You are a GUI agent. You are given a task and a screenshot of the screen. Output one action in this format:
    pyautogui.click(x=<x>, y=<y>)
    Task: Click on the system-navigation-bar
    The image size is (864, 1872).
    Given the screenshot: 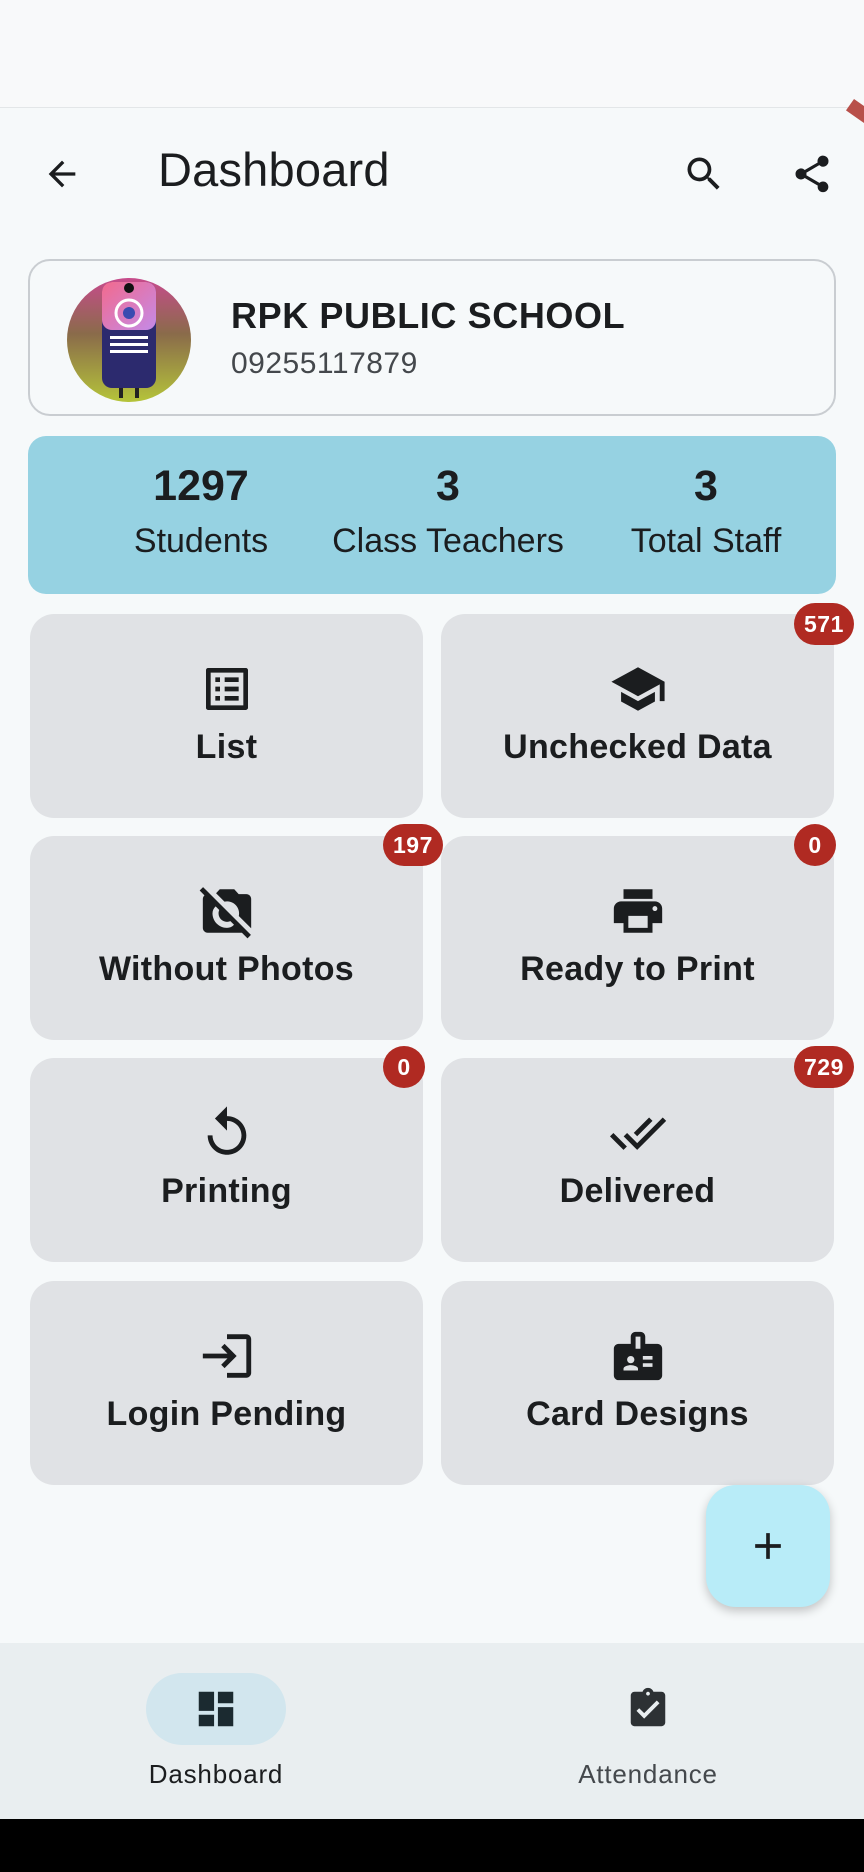 What is the action you would take?
    pyautogui.click(x=432, y=1845)
    